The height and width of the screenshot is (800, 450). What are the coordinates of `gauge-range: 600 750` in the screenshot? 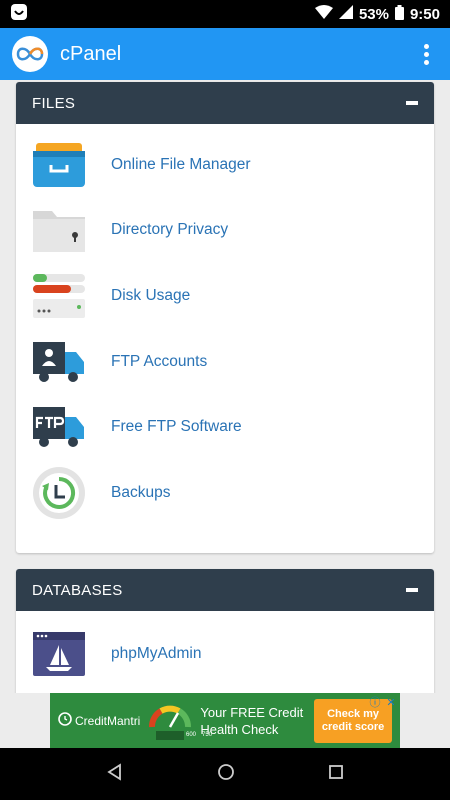 It's located at (199, 735).